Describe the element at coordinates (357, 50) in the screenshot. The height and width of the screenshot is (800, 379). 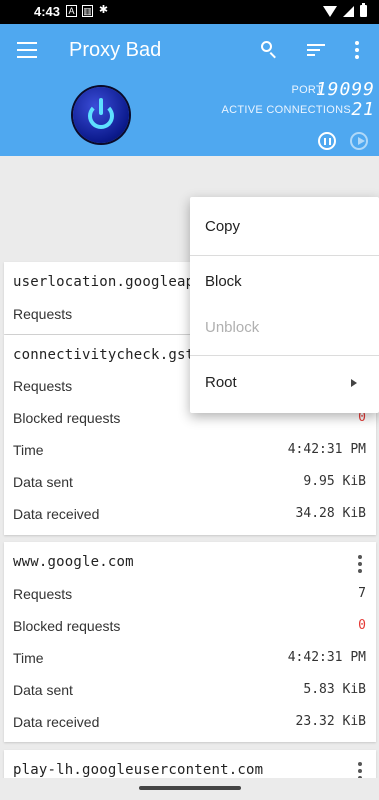
I see `more-options-icon` at that location.